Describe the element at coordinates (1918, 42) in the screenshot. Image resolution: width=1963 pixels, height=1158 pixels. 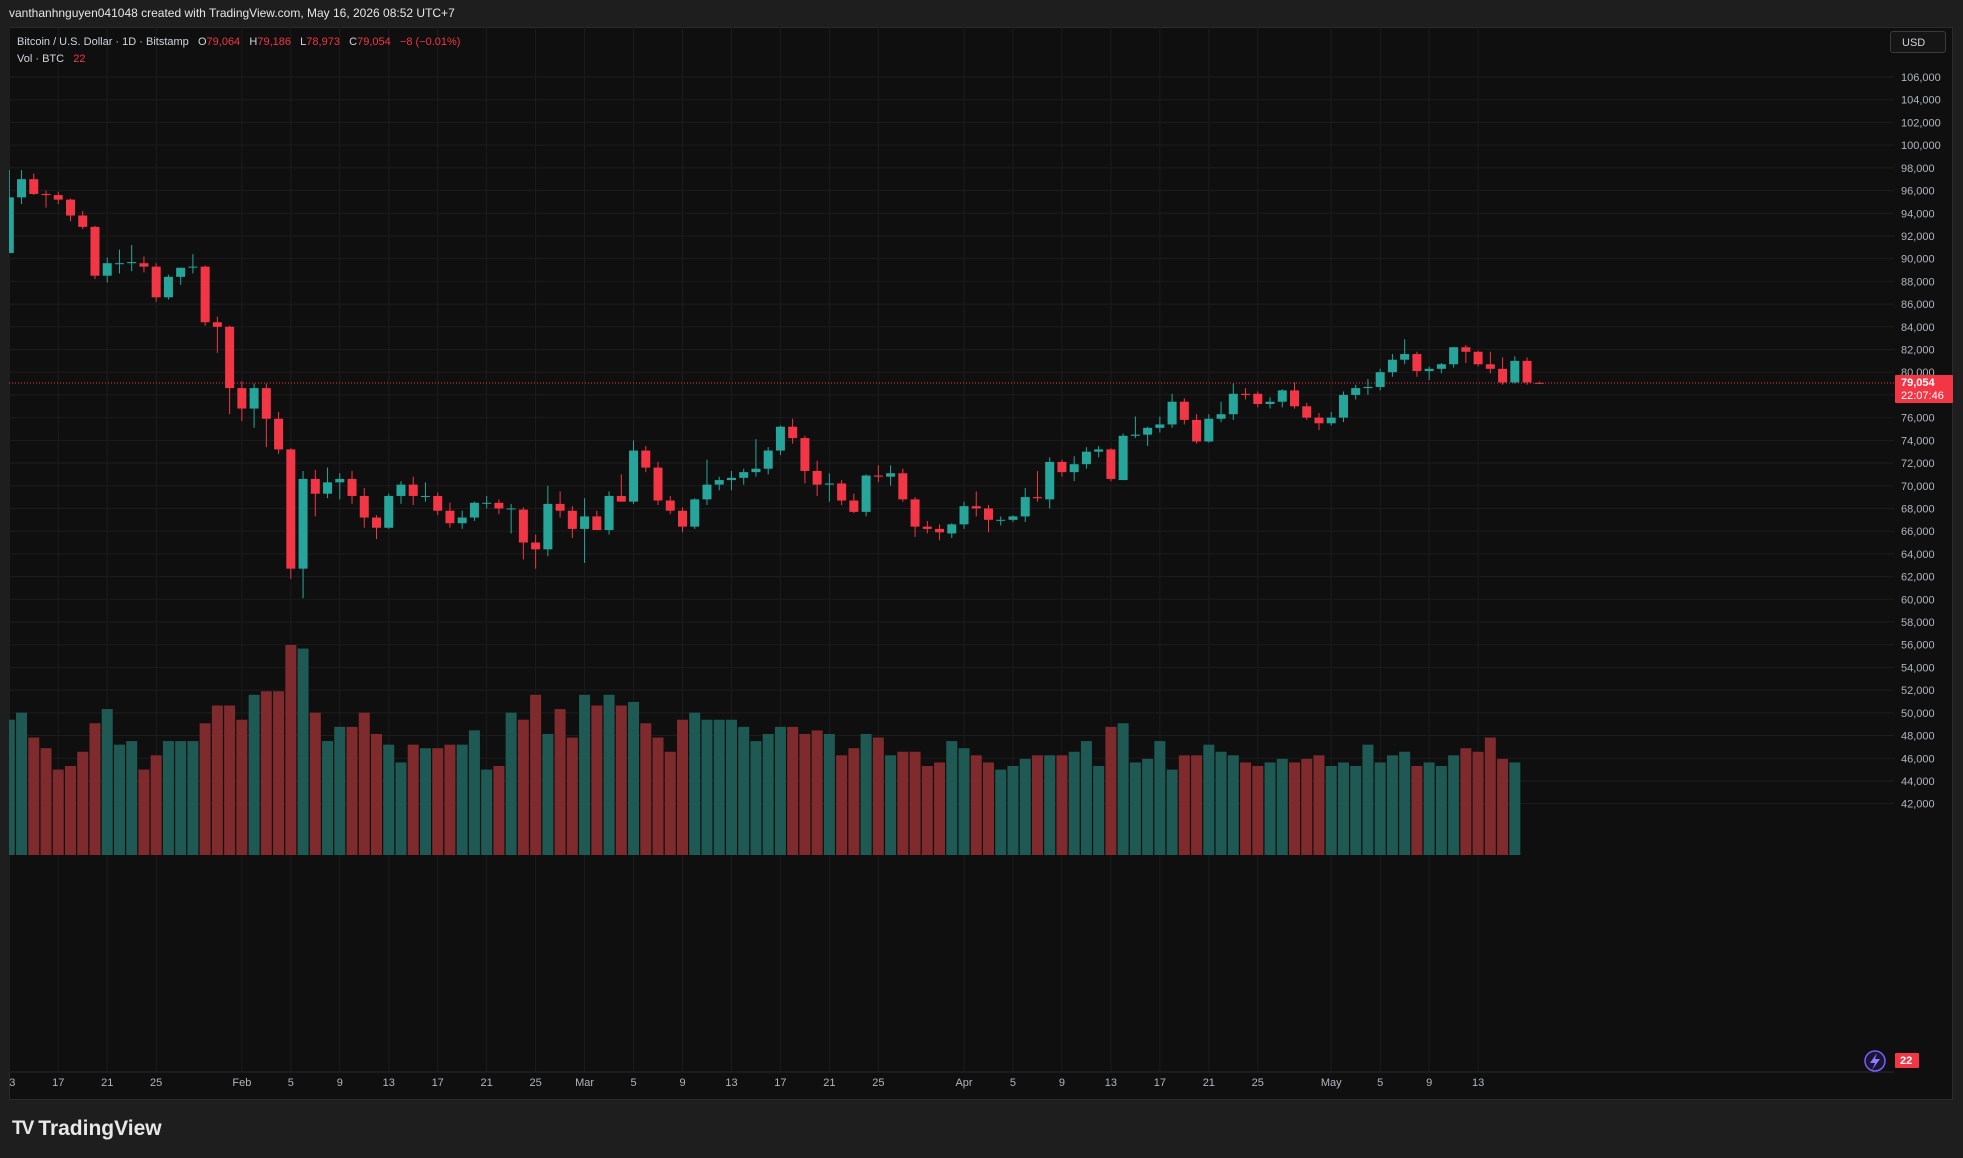
I see `currency-button: USD` at that location.